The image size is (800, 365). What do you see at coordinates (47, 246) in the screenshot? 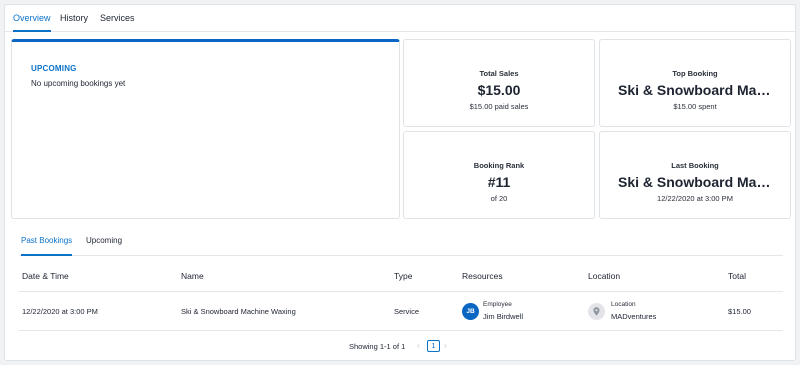
I see `tab-past-bookings: Past Bookings` at bounding box center [47, 246].